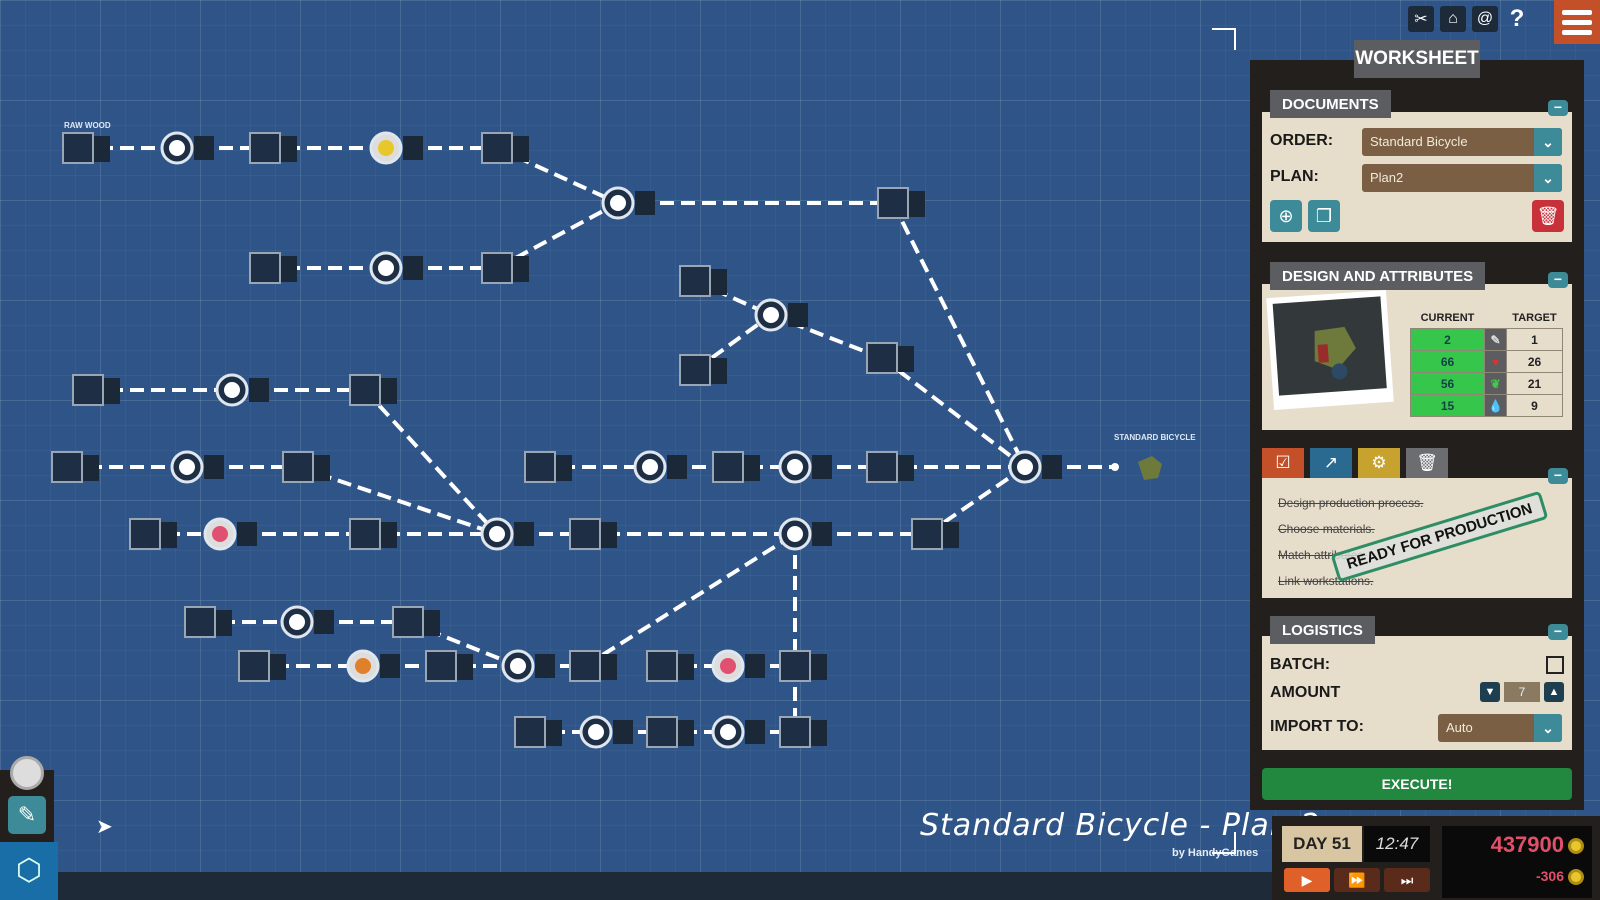  Describe the element at coordinates (1417, 784) in the screenshot. I see `execute-button: EXECUTE!` at that location.